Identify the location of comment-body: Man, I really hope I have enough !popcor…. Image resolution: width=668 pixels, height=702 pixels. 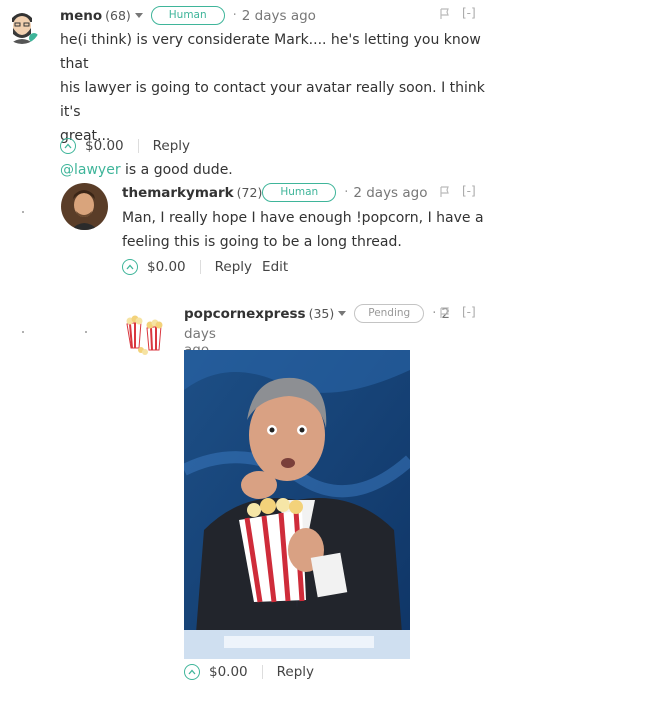
(312, 230).